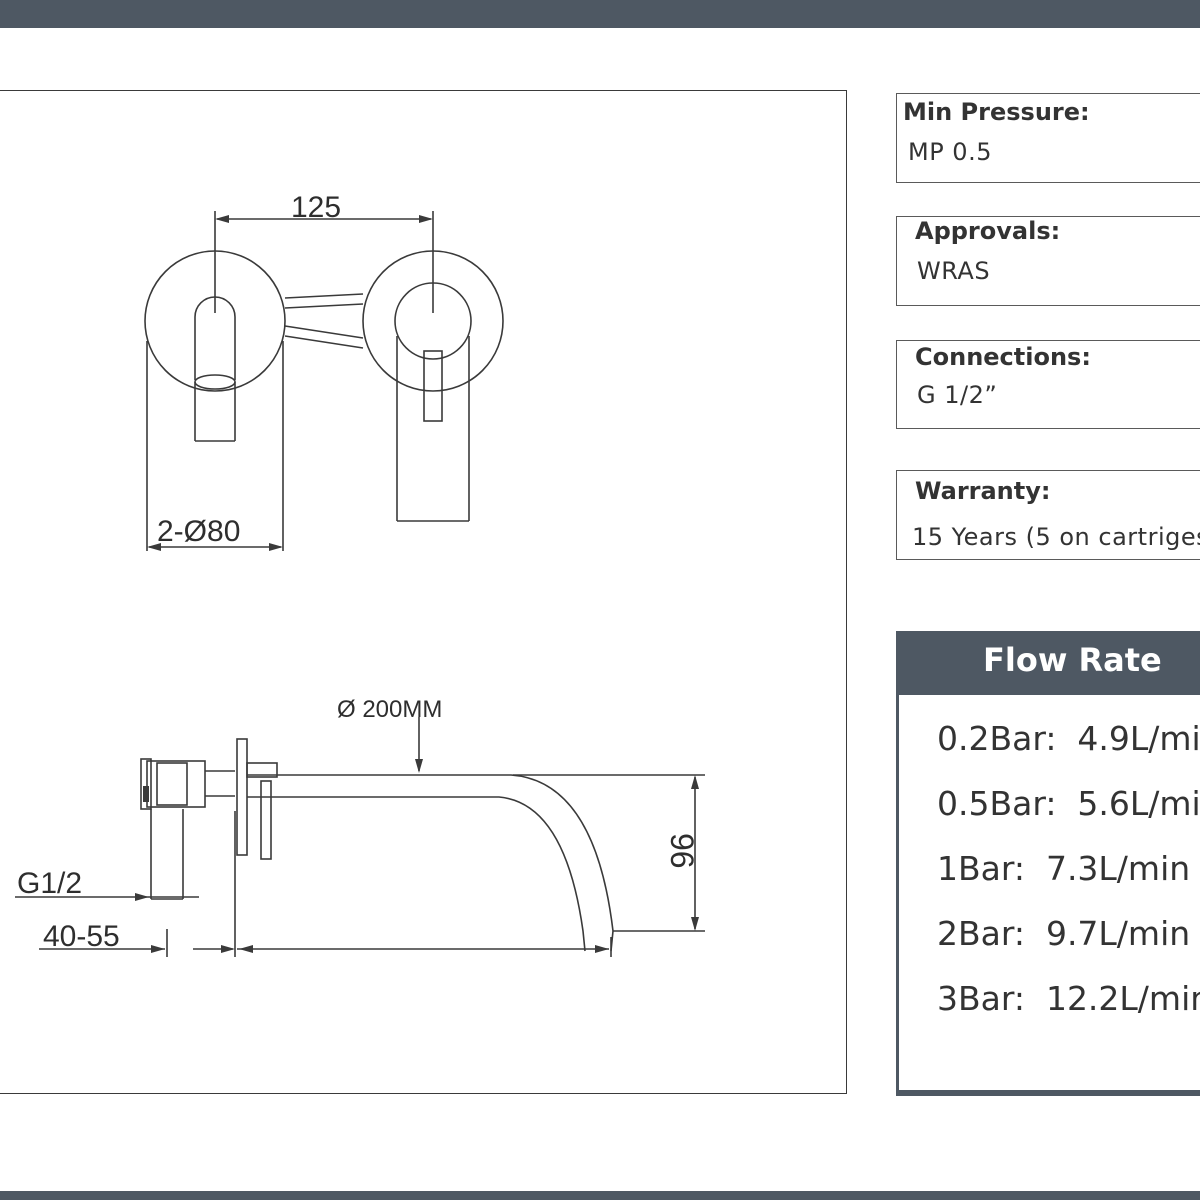 The width and height of the screenshot is (1200, 1200). What do you see at coordinates (988, 231) in the screenshot?
I see `spec-label: Approvals:` at bounding box center [988, 231].